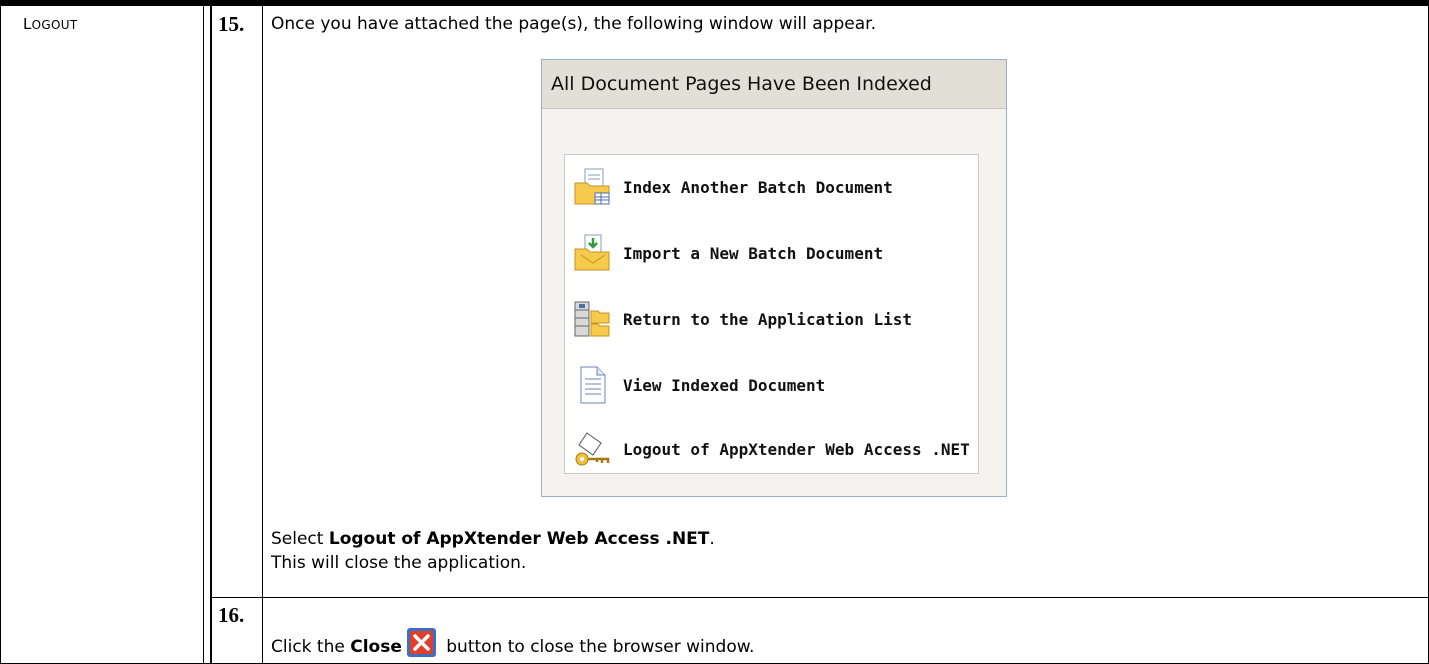 The image size is (1429, 664). I want to click on close-icon, so click(421, 642).